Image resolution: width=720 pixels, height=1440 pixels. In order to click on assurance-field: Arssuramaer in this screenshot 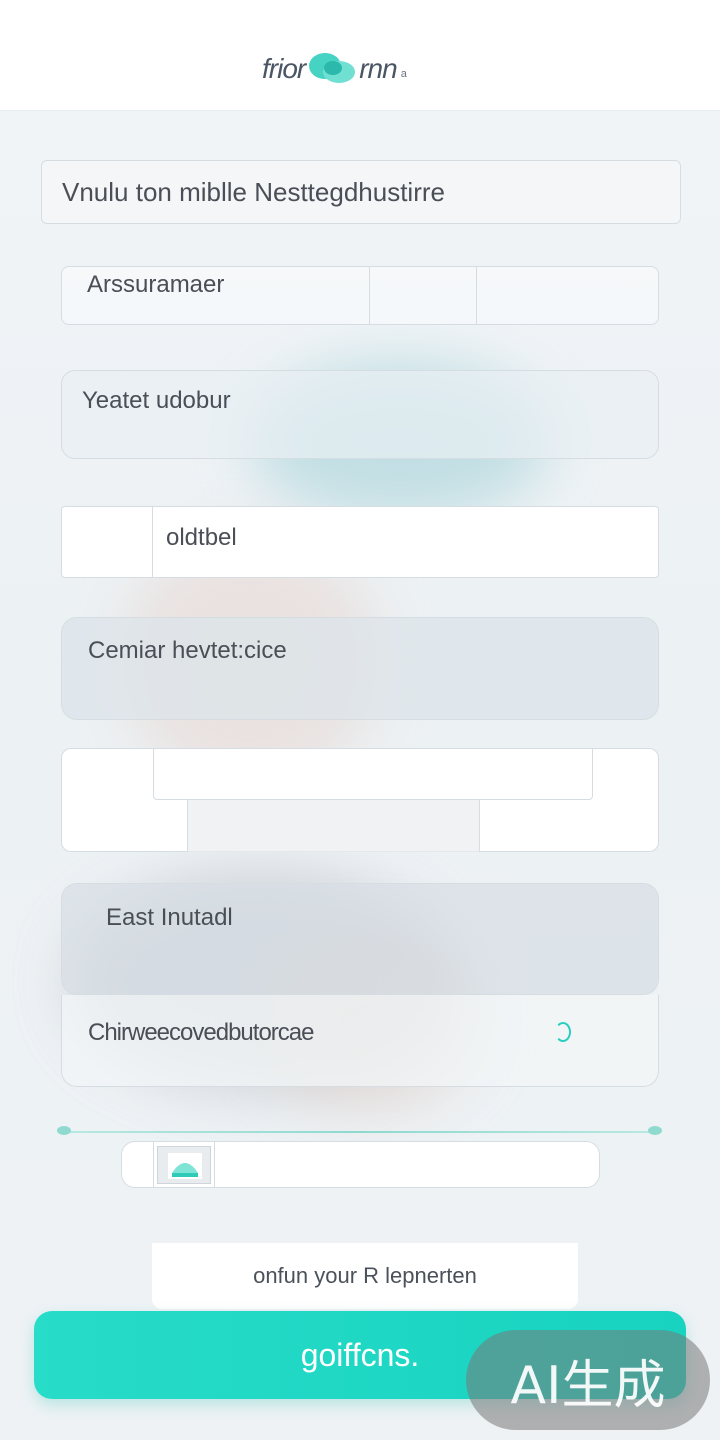, I will do `click(360, 295)`.